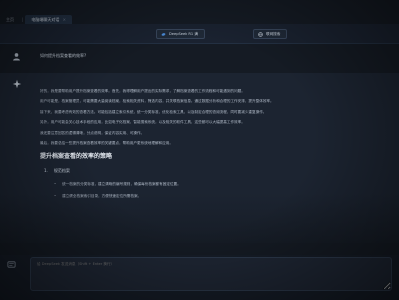  I want to click on tab-label: 电脑端聊天对话, so click(45, 19).